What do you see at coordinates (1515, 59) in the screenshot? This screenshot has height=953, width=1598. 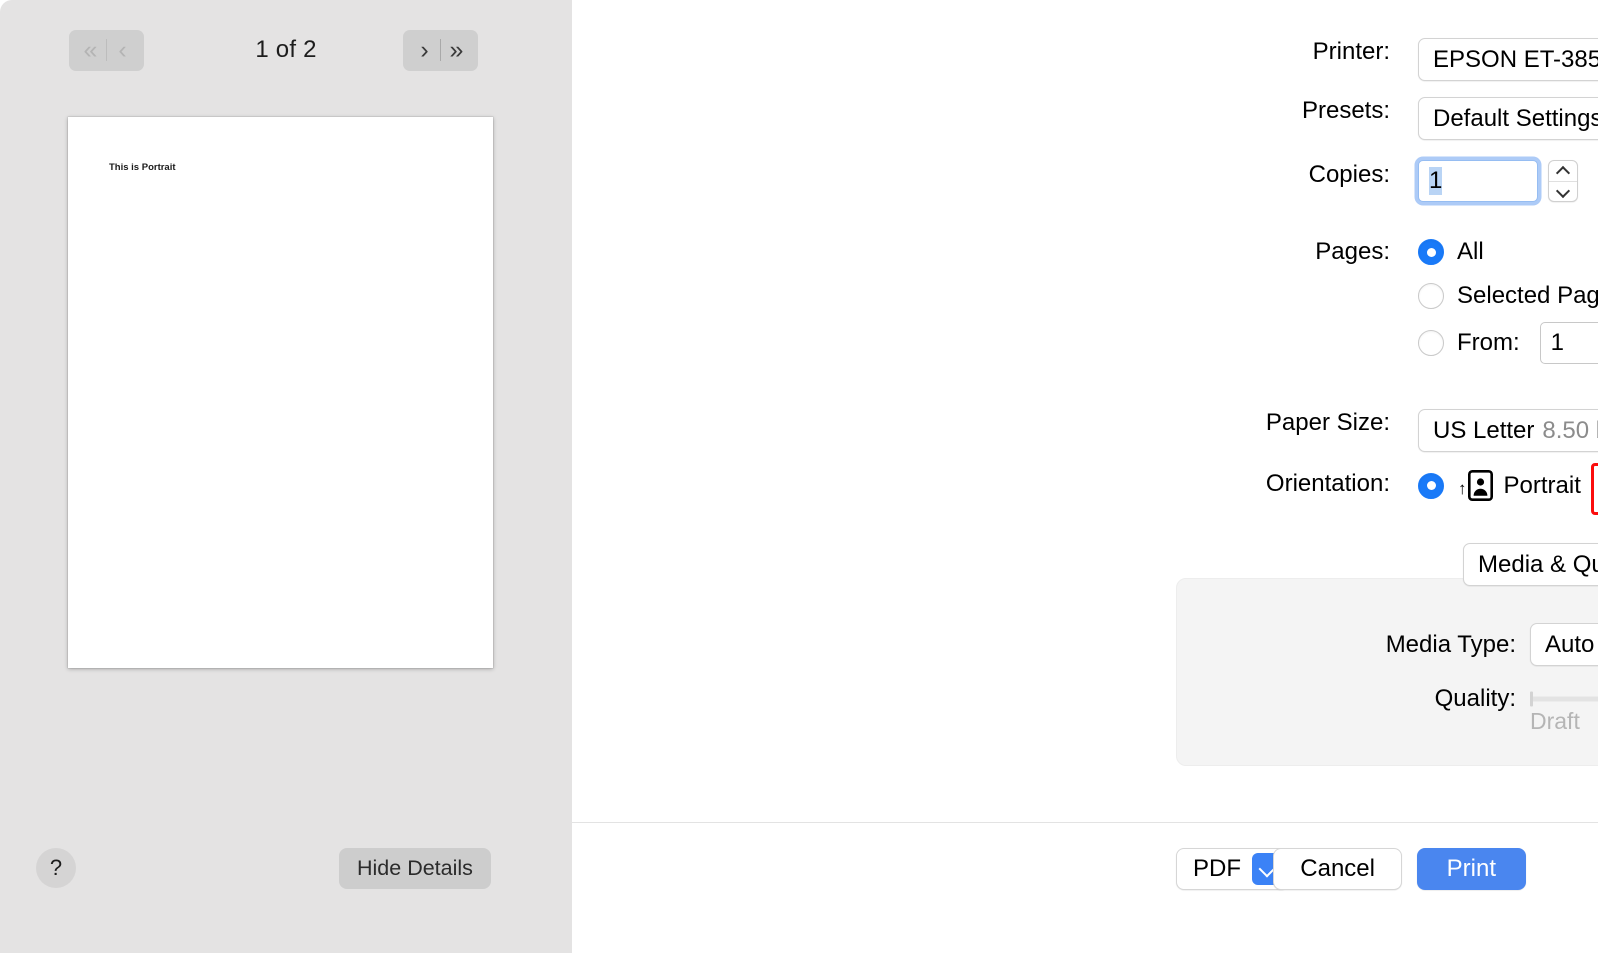 I see `printer-value: EPSON ET-3850 Series` at bounding box center [1515, 59].